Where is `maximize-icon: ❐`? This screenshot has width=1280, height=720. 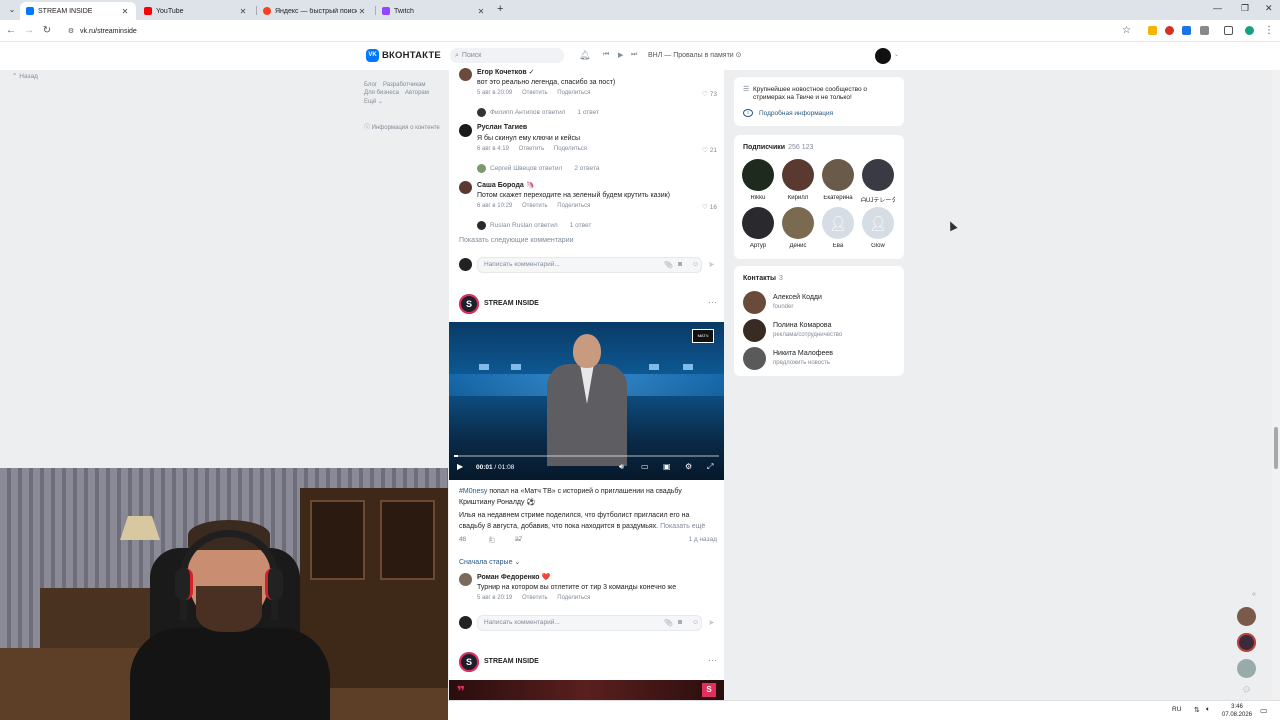
maximize-icon: ❐ is located at coordinates (1245, 8).